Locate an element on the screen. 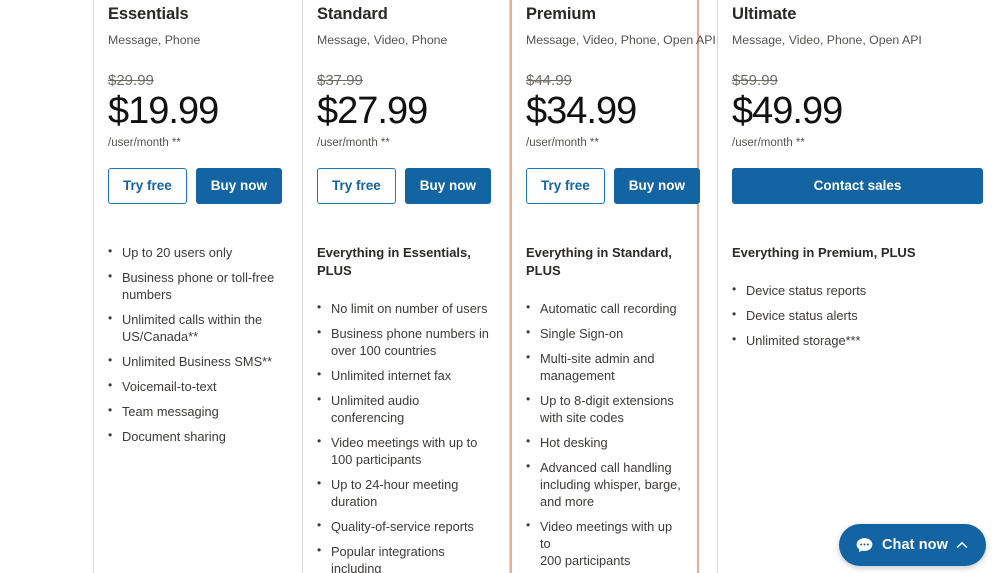  feature-line: conferencing is located at coordinates (368, 417).